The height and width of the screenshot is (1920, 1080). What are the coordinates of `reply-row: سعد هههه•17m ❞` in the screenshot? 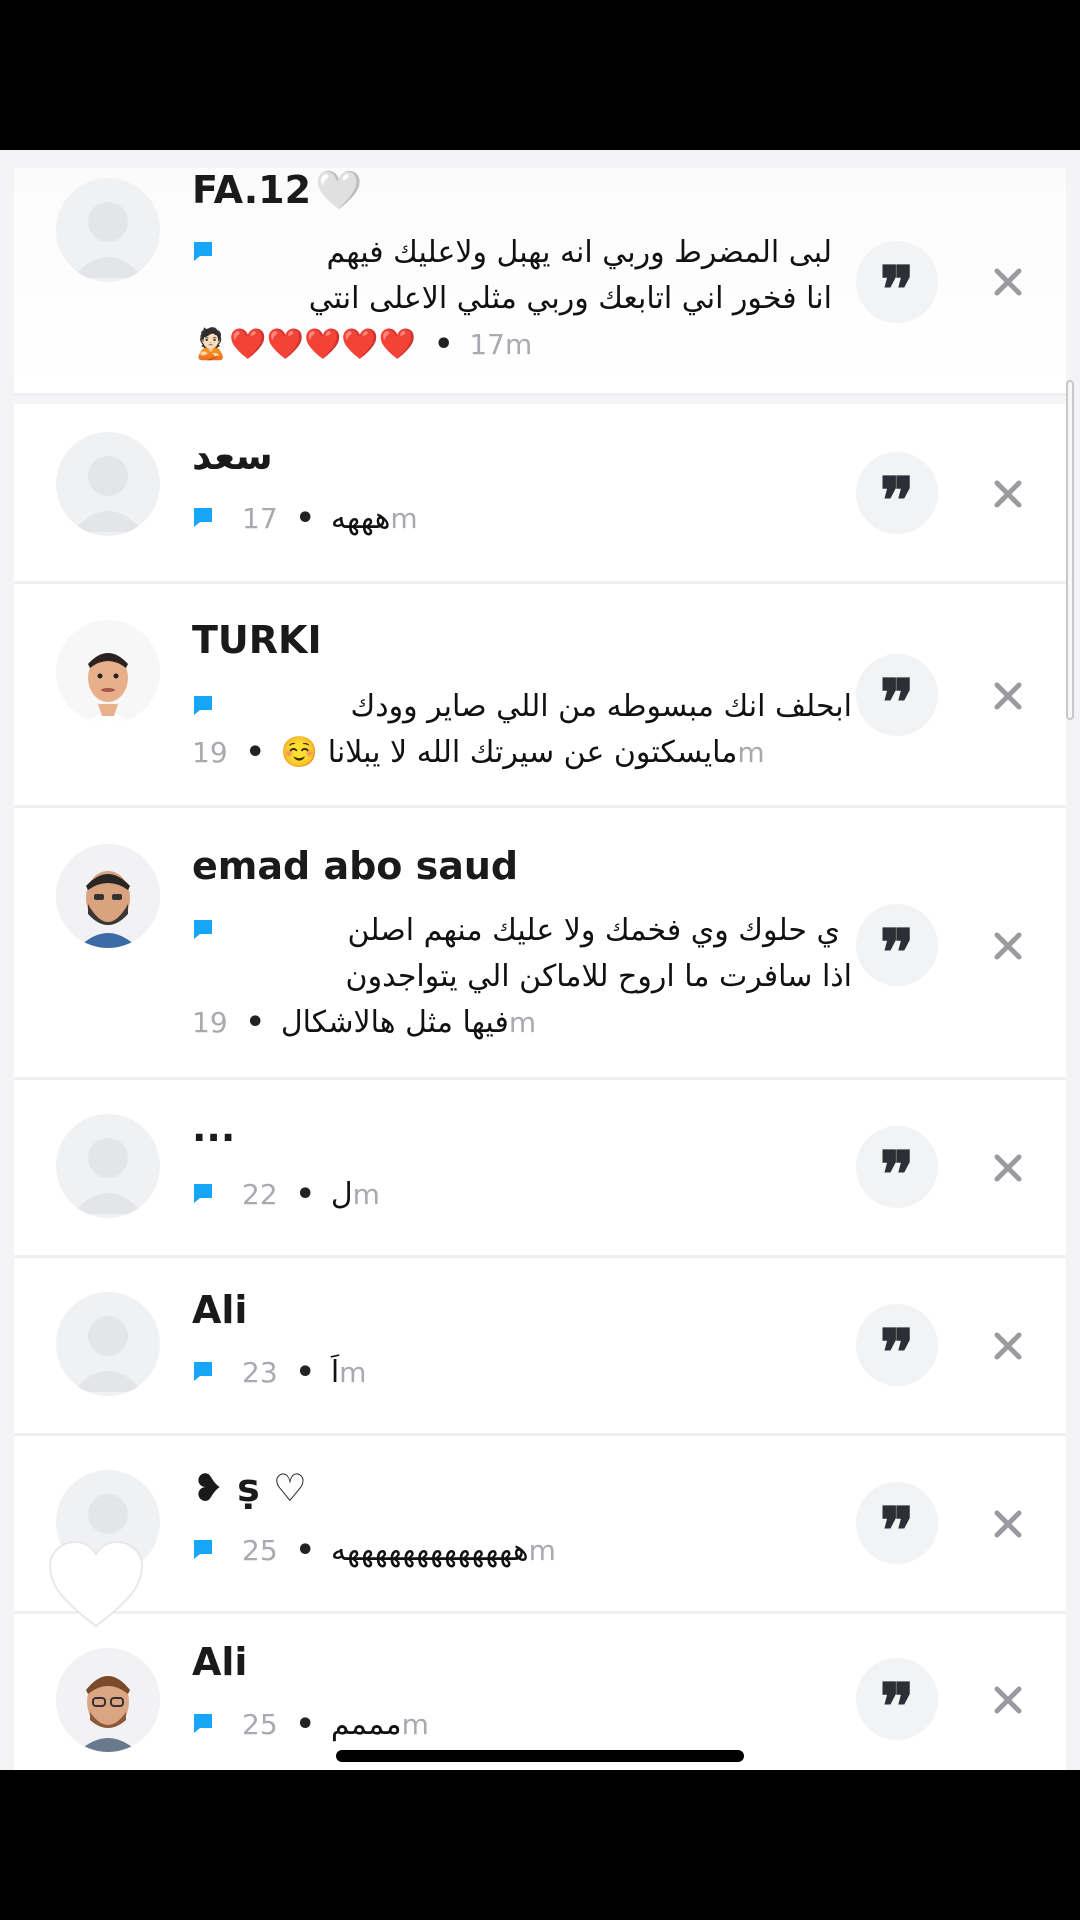 It's located at (540, 494).